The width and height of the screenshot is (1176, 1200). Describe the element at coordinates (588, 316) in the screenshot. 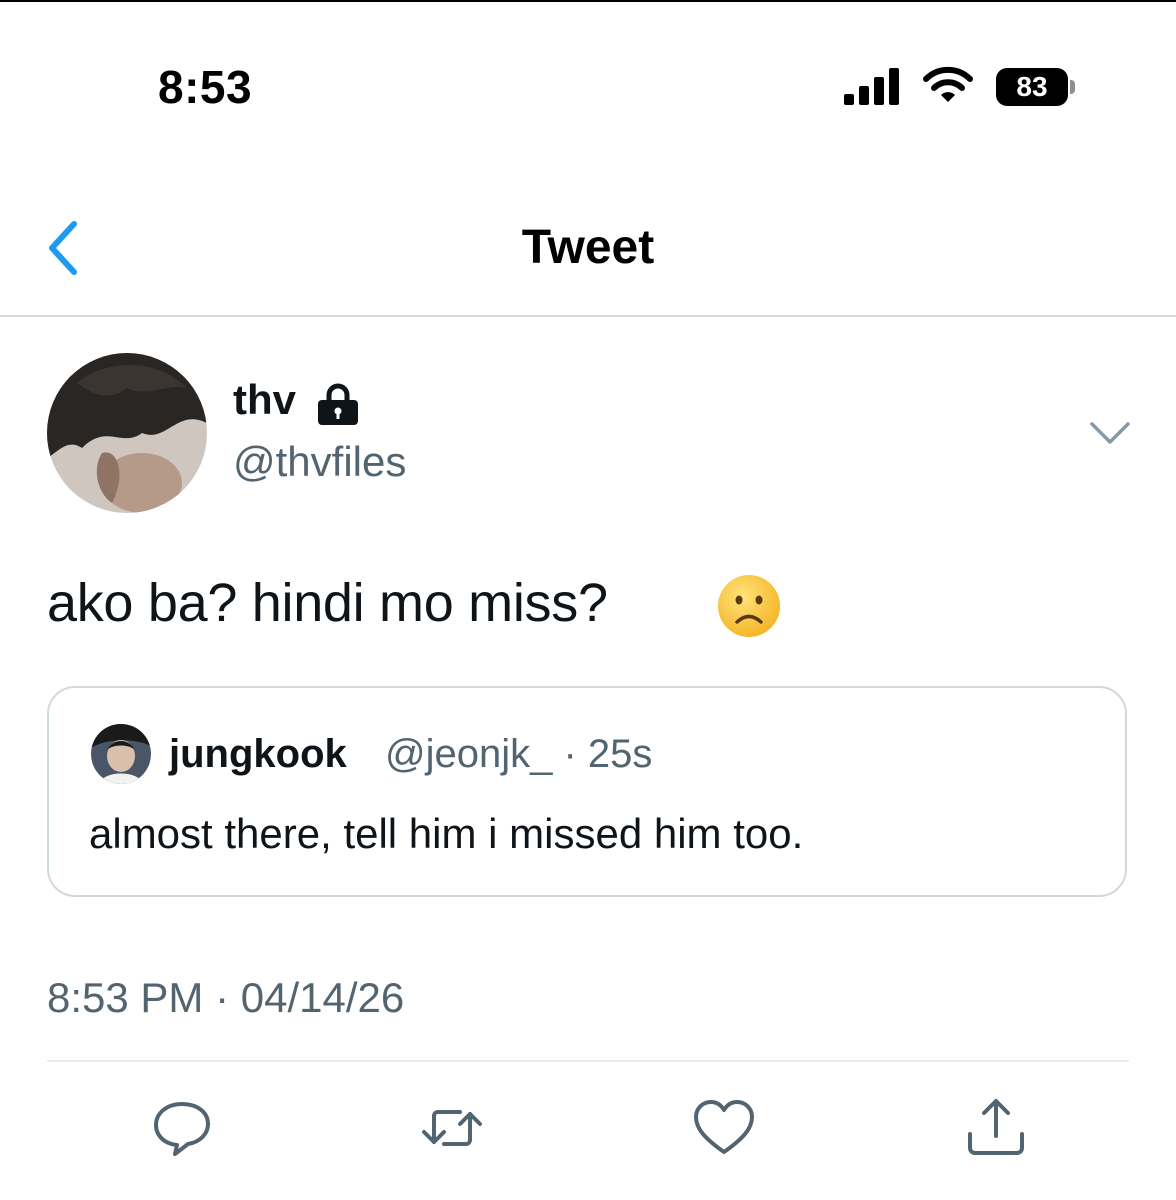

I see `nav-divider` at that location.